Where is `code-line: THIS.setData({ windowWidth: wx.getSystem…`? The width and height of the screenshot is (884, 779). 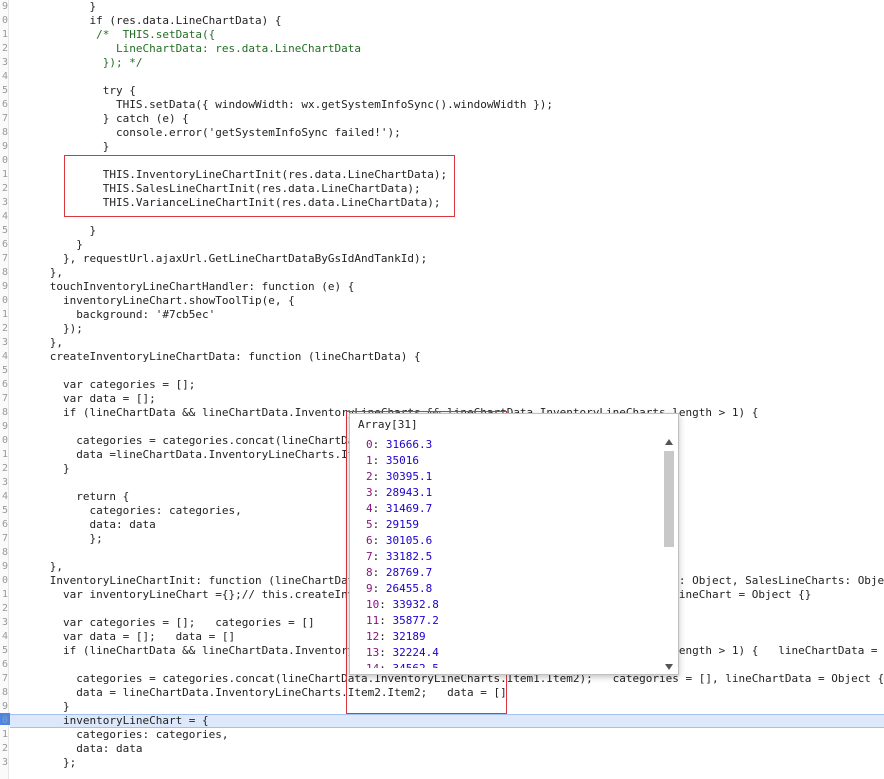
code-line: THIS.setData({ windowWidth: wx.getSystem… is located at coordinates (447, 105).